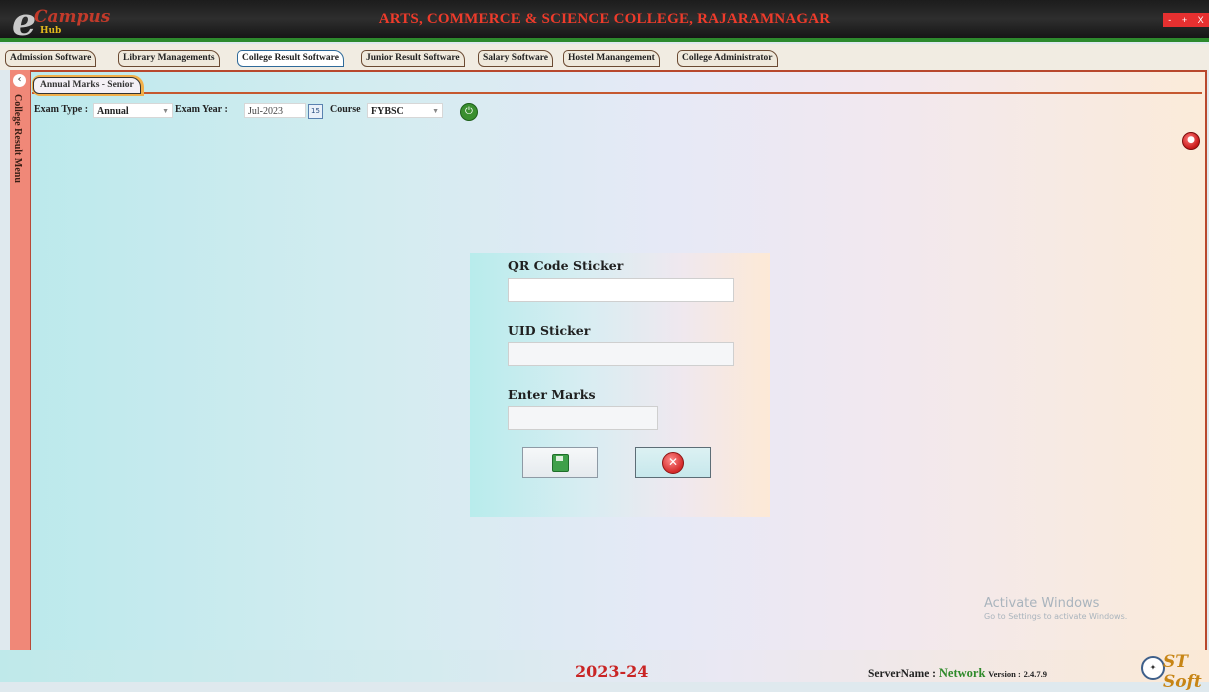  I want to click on save-button, so click(560, 462).